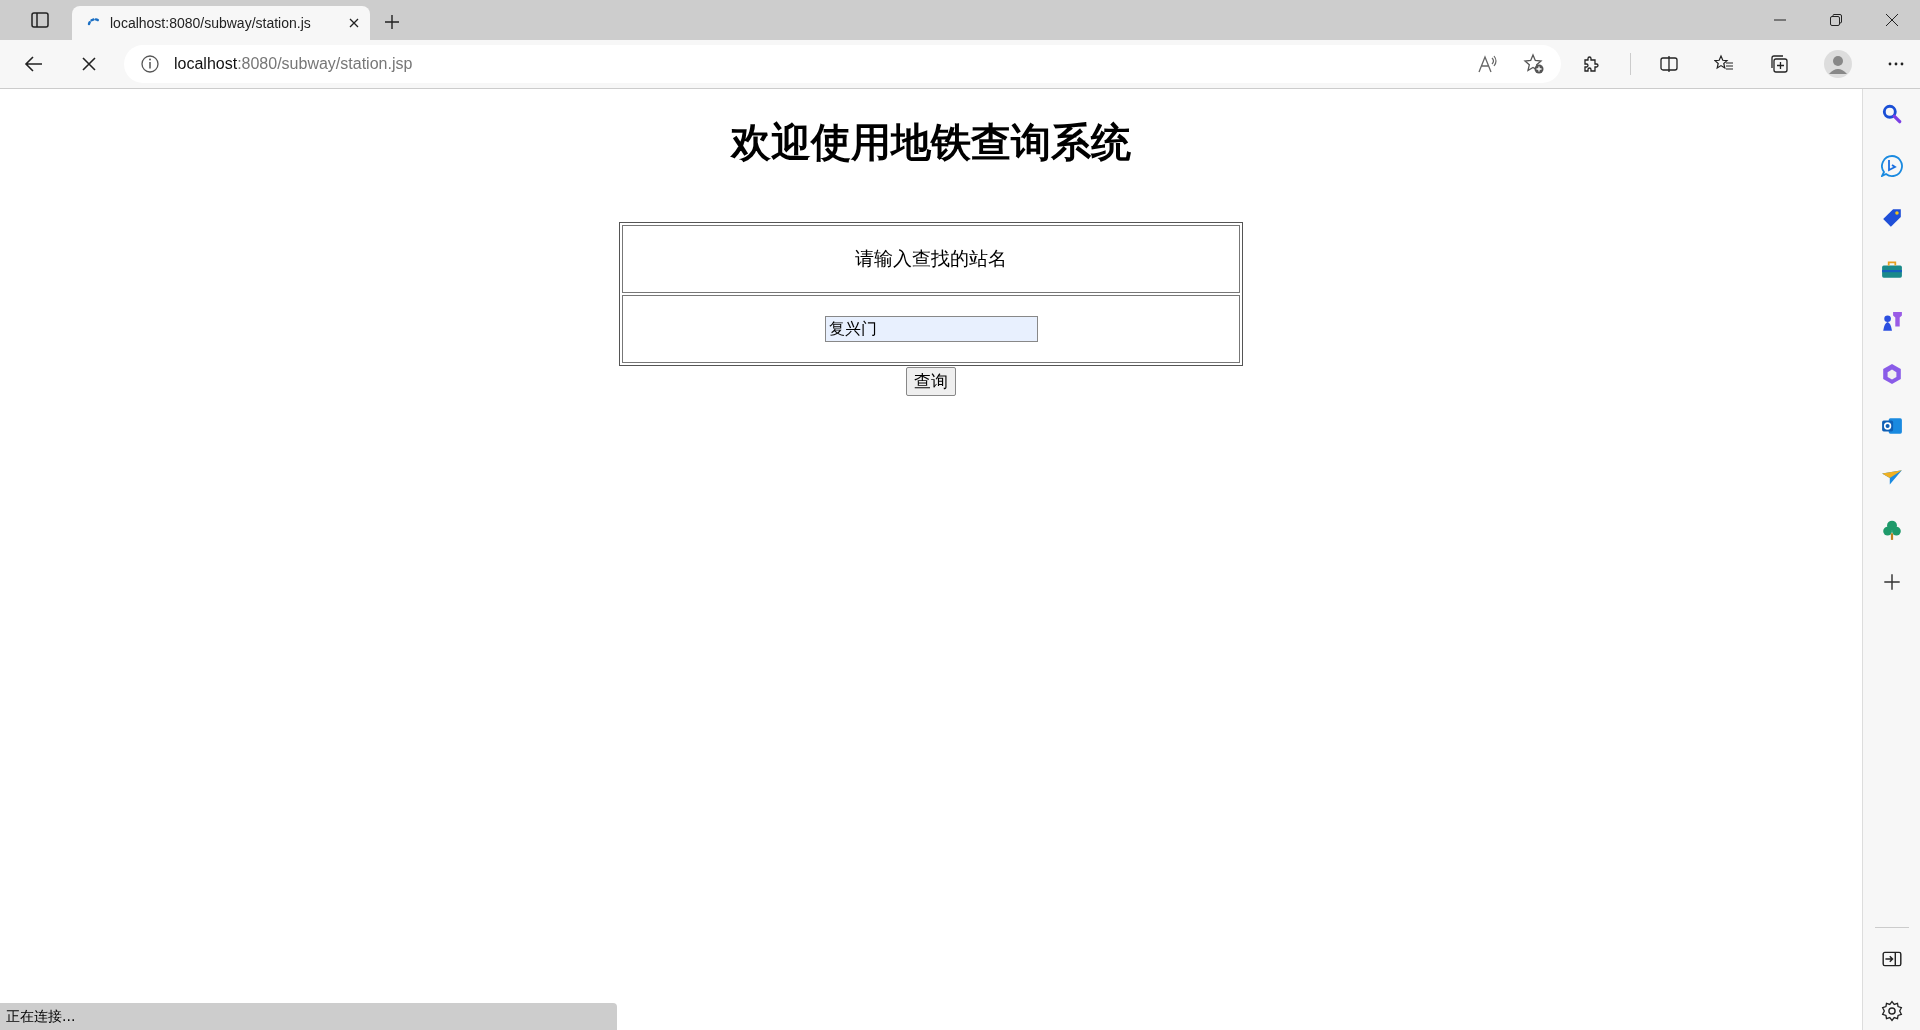 The image size is (1920, 1030). Describe the element at coordinates (1891, 166) in the screenshot. I see `chat-bubble-icon` at that location.